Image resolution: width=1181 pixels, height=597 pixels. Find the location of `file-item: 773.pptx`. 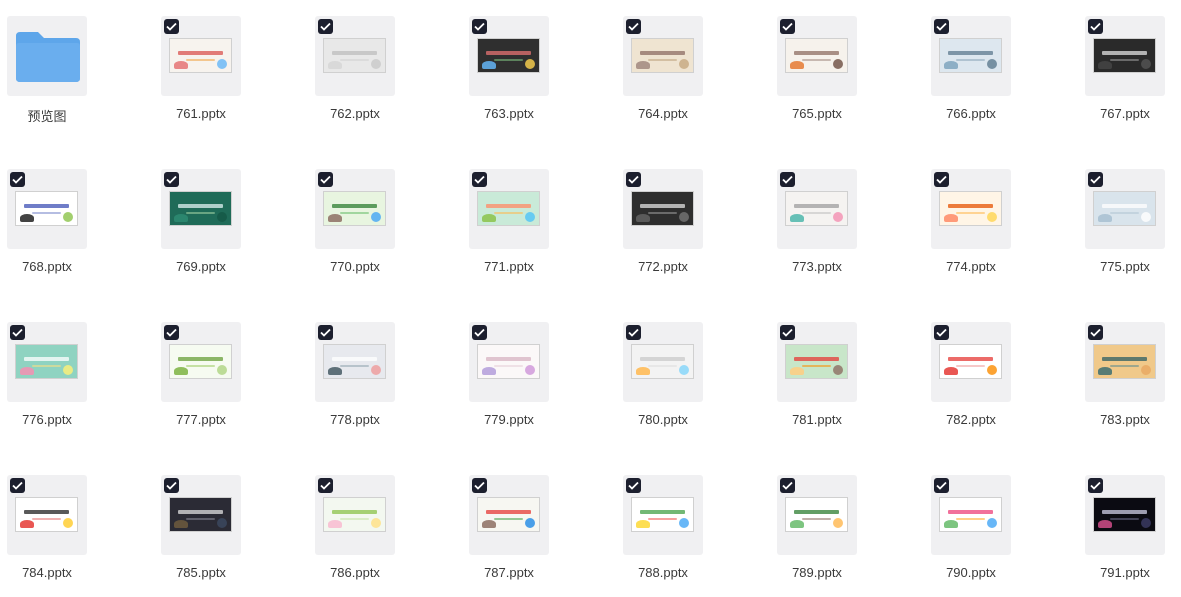

file-item: 773.pptx is located at coordinates (807, 228).